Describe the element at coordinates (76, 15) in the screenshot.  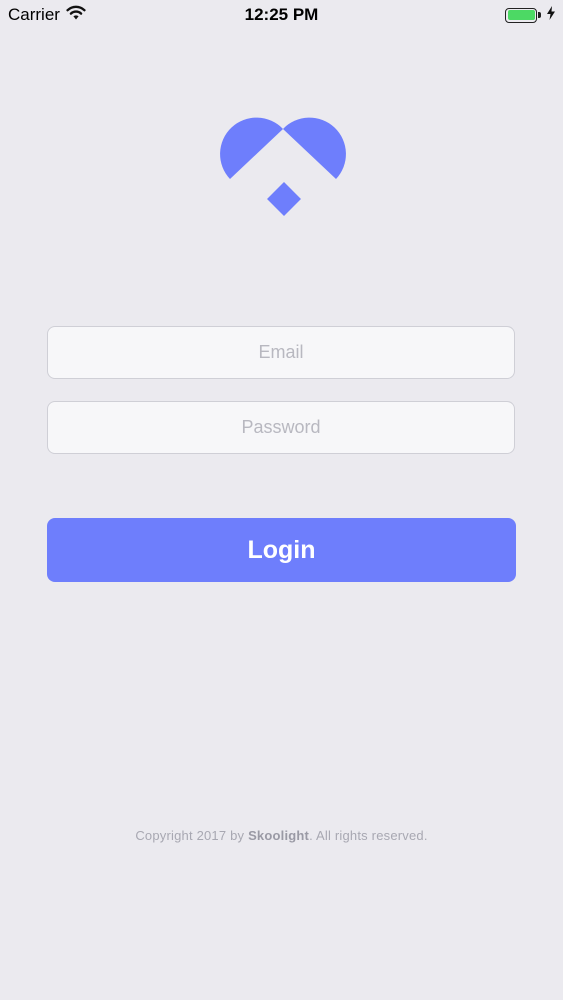
I see `wifi-icon` at that location.